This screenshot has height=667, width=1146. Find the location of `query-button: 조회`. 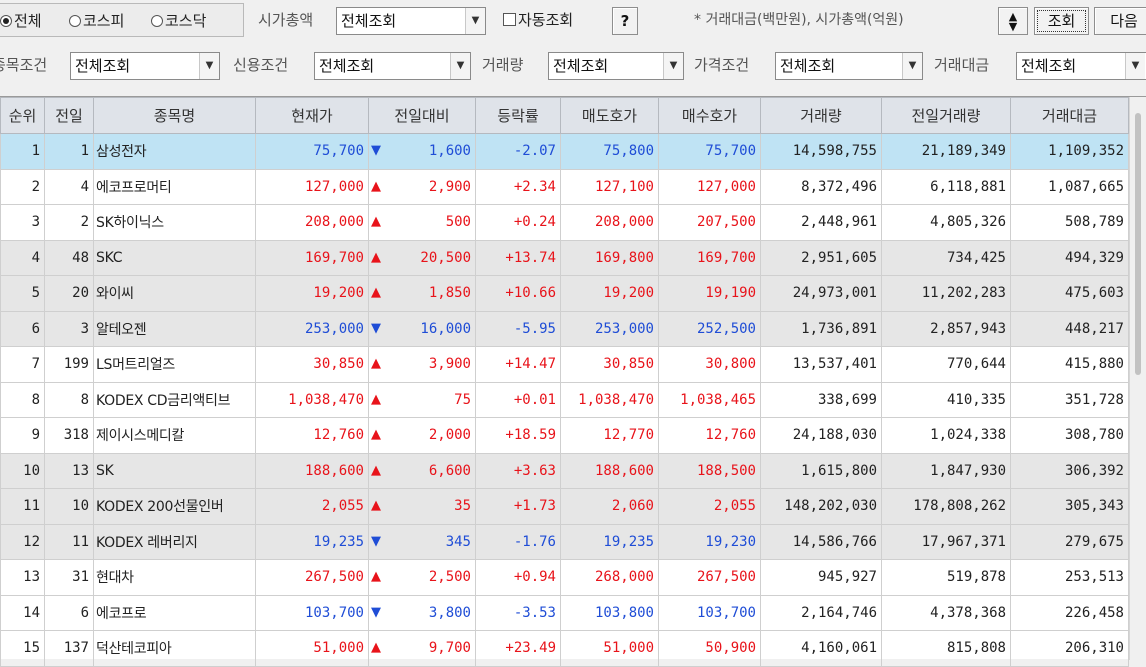

query-button: 조회 is located at coordinates (1061, 21).